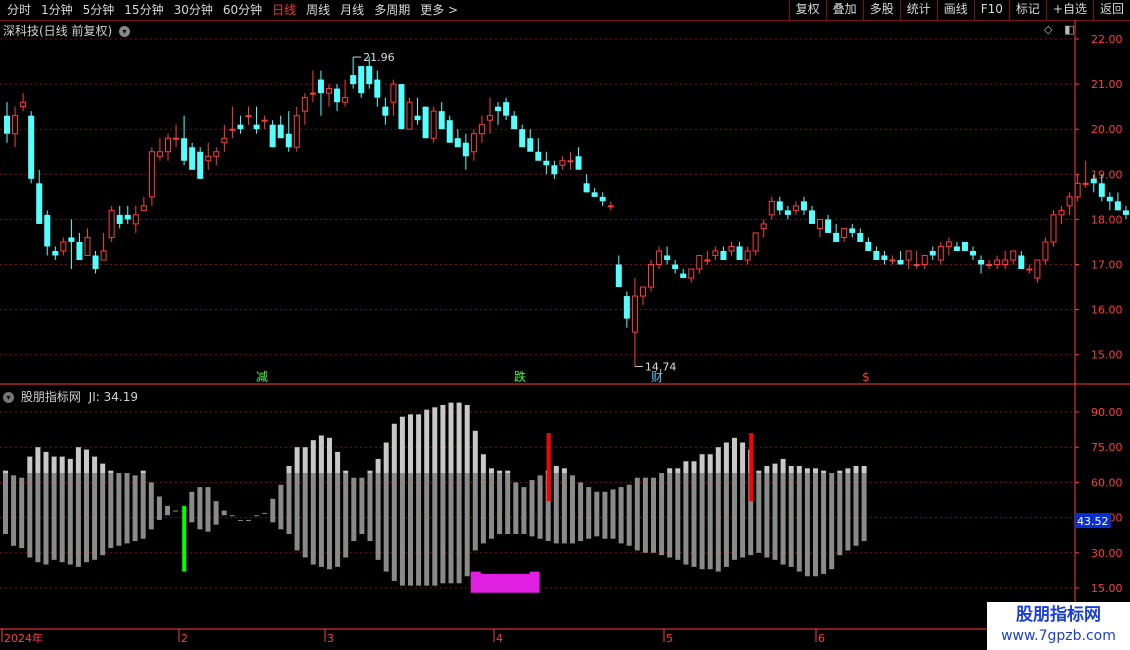 The height and width of the screenshot is (650, 1130). Describe the element at coordinates (669, 638) in the screenshot. I see `x-tick-label: 5` at that location.